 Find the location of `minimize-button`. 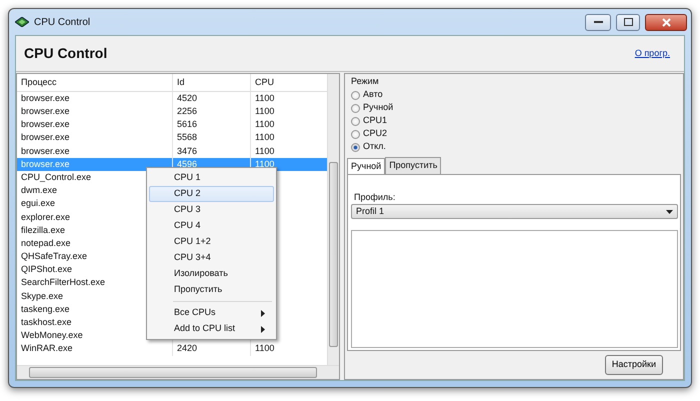

minimize-button is located at coordinates (598, 22).